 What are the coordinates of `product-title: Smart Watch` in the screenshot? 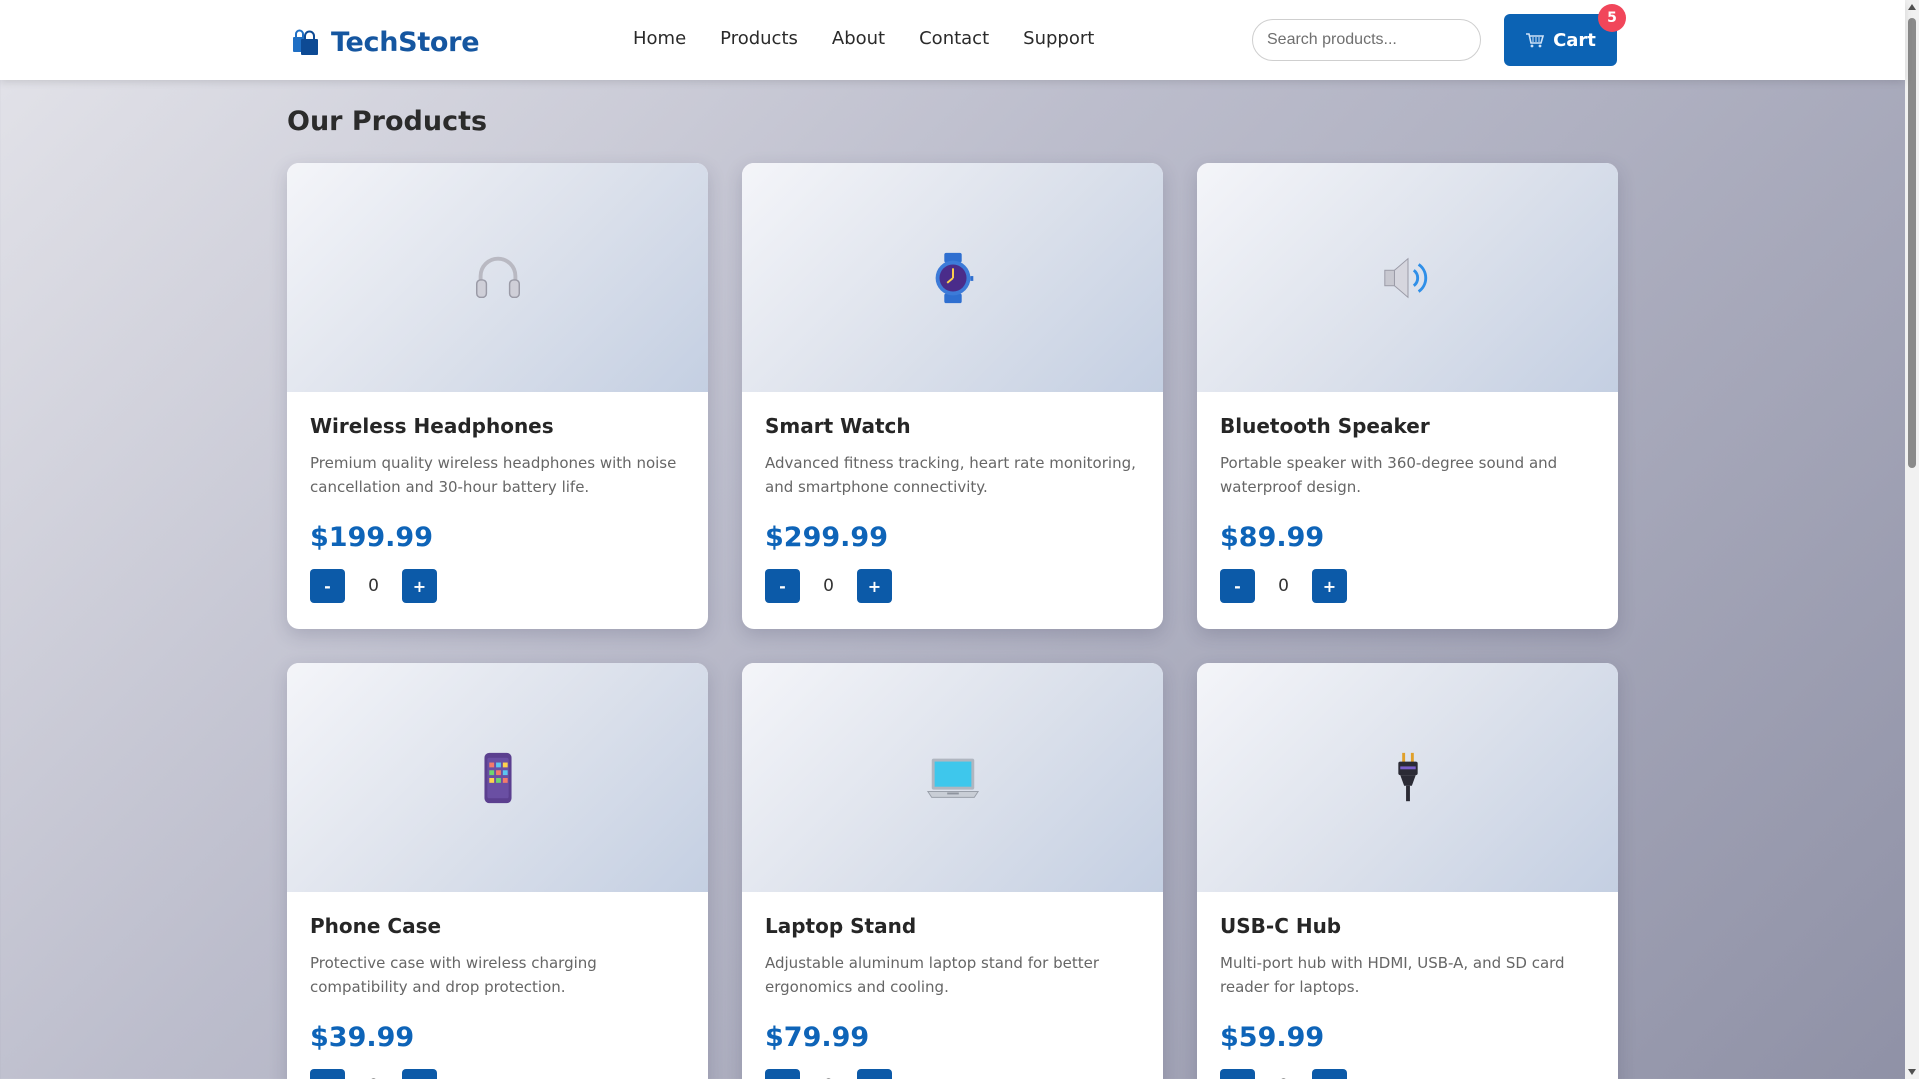 It's located at (838, 426).